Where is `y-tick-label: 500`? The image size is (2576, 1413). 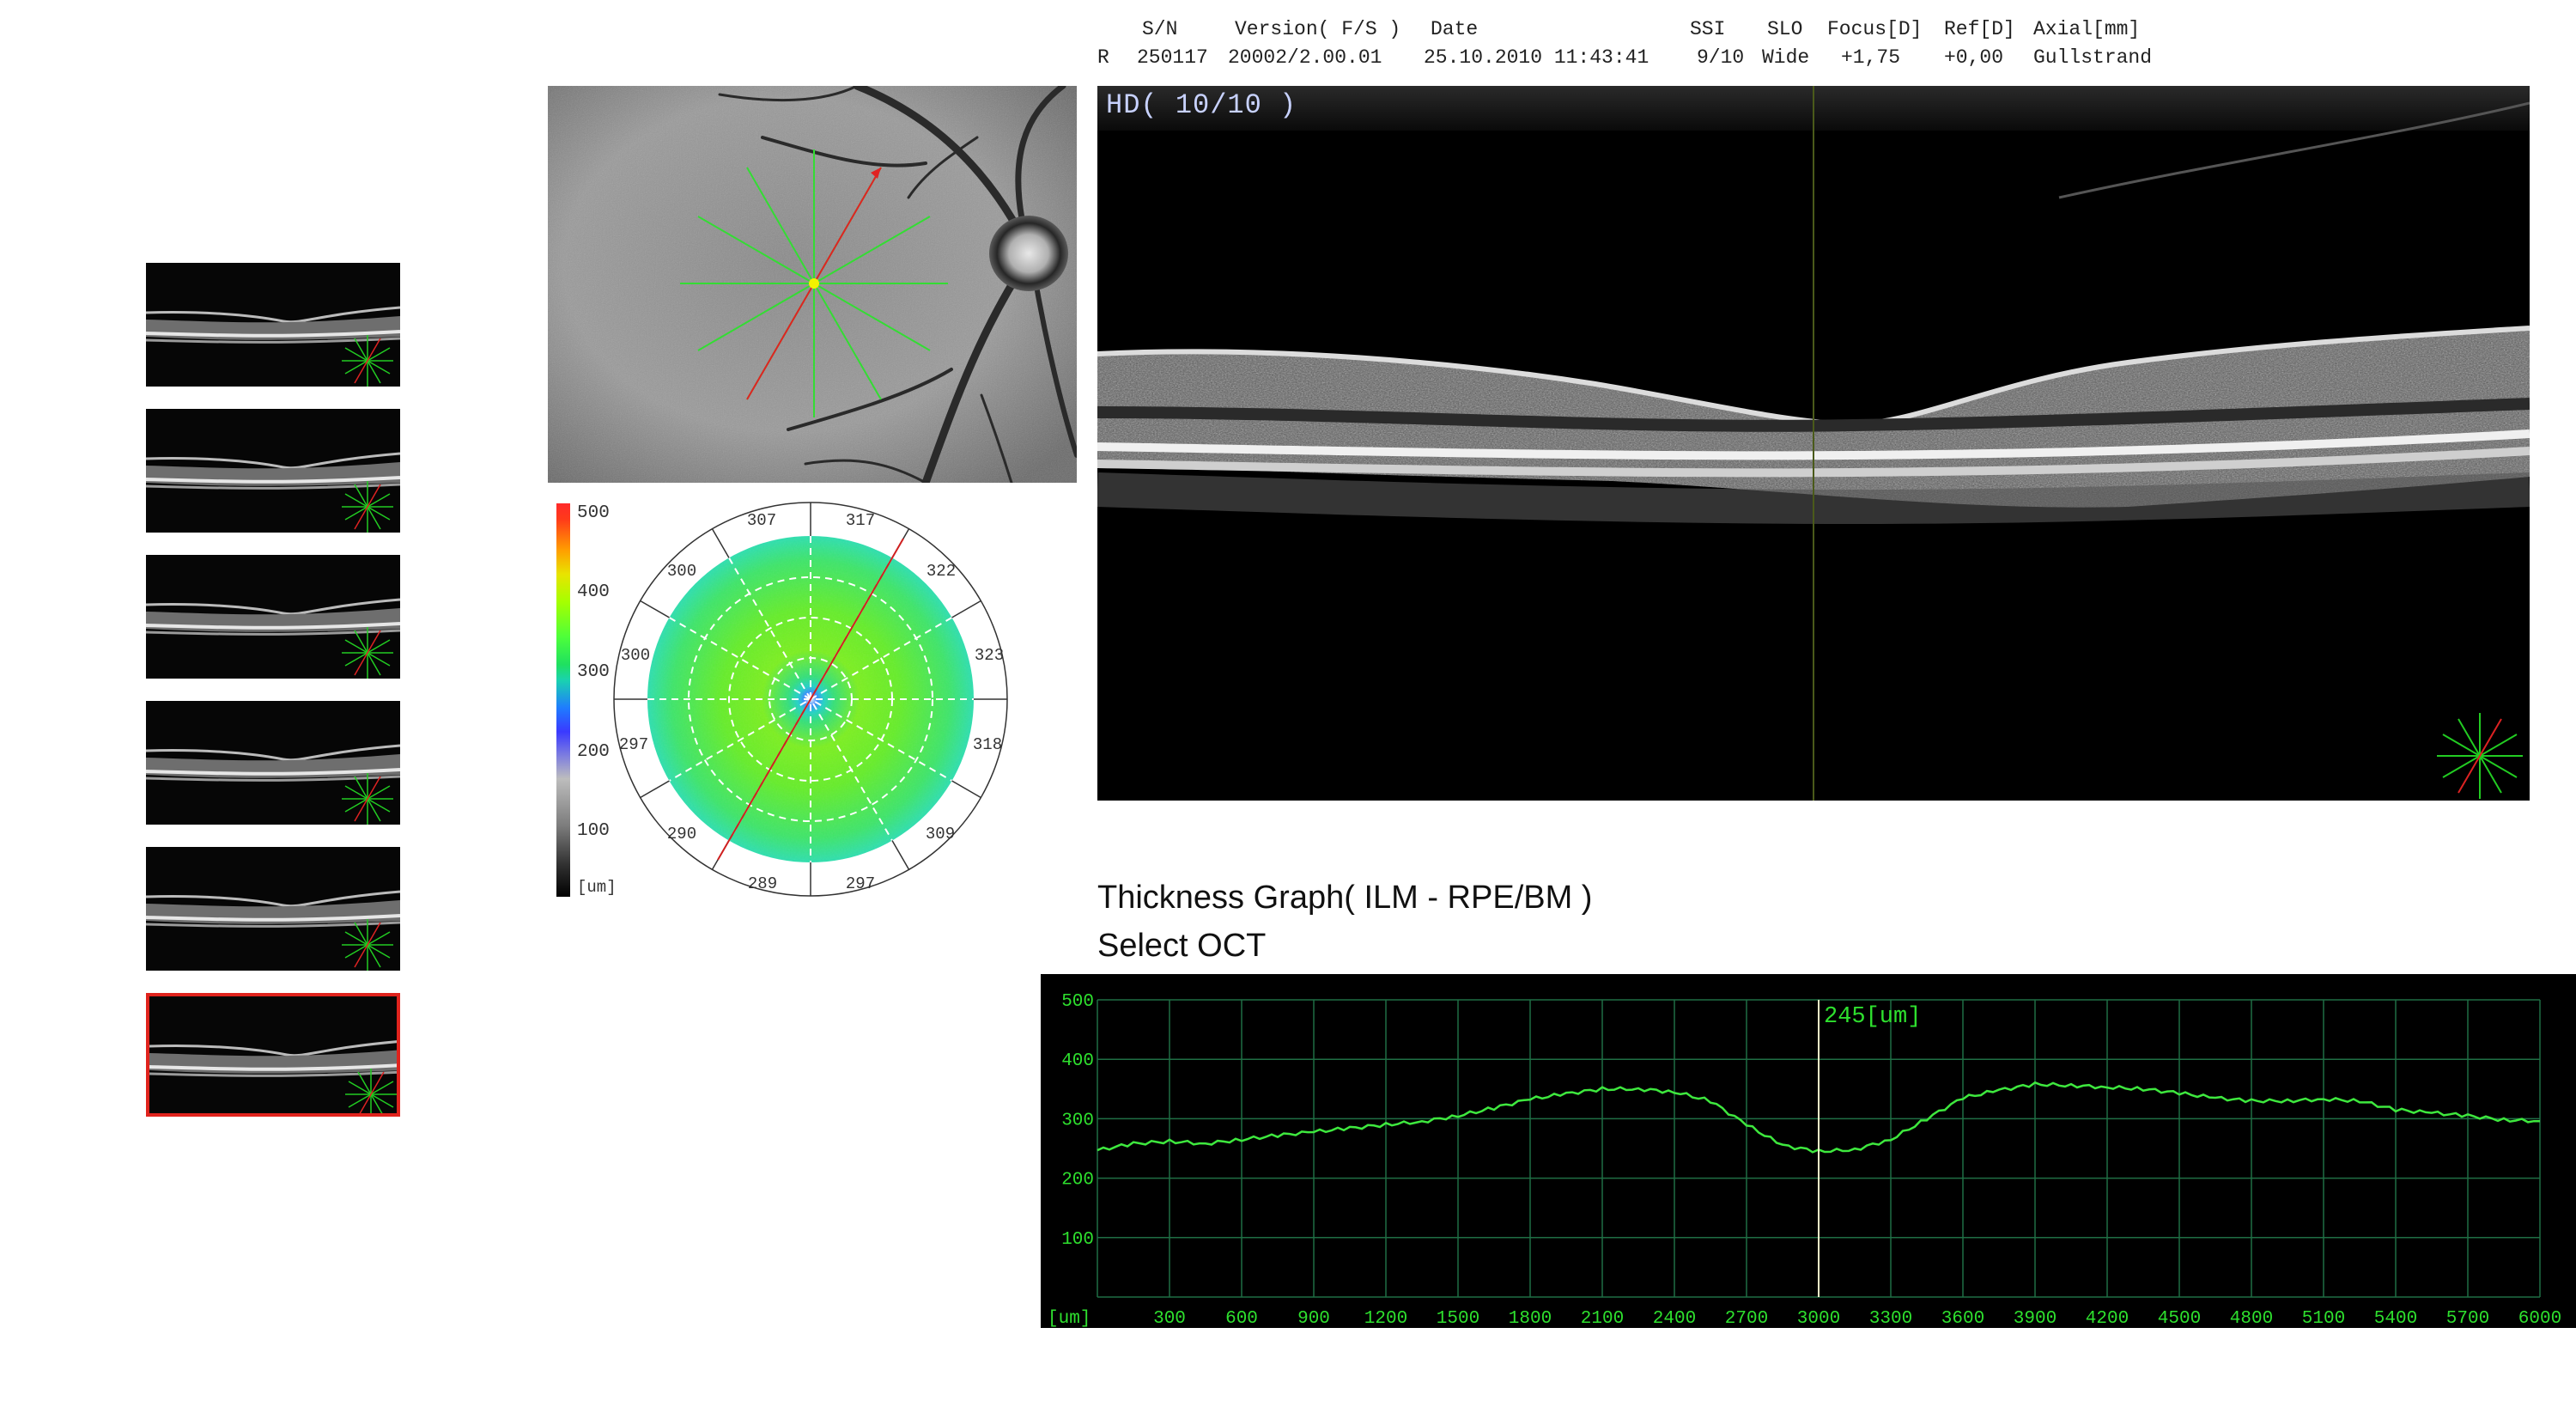
y-tick-label: 500 is located at coordinates (1078, 1002).